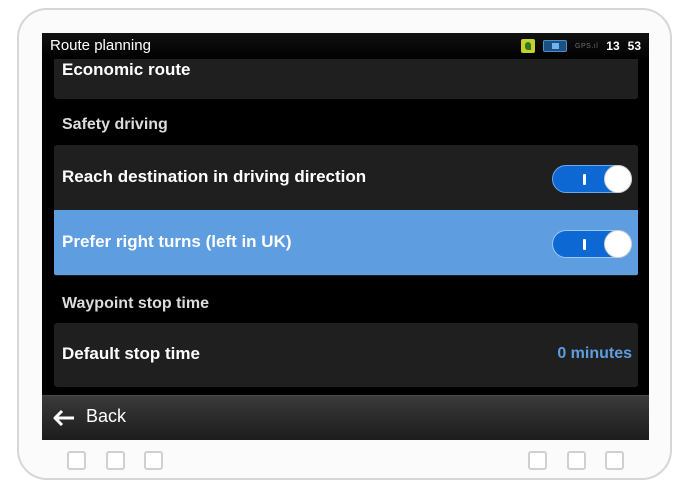 This screenshot has width=673, height=482. I want to click on section-header-waypoint-stop-time: Waypoint stop time, so click(135, 303).